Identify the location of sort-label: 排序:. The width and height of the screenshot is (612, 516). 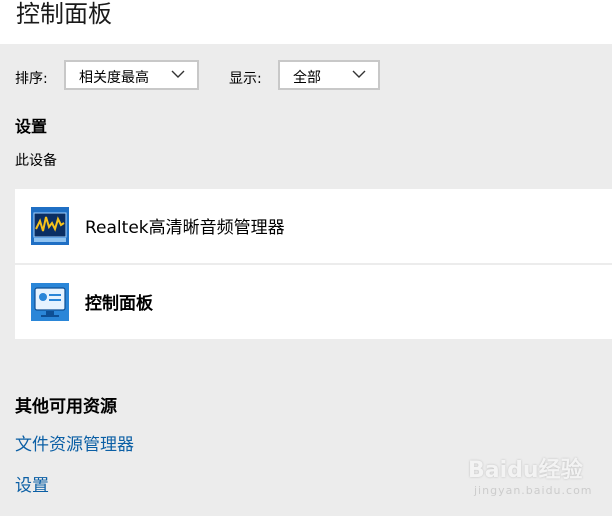
(31, 79).